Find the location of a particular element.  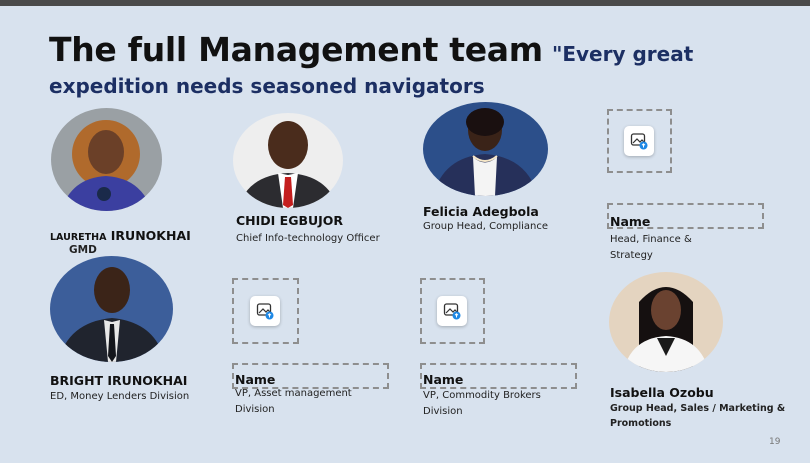

image-placeholder-asset is located at coordinates (265, 311).